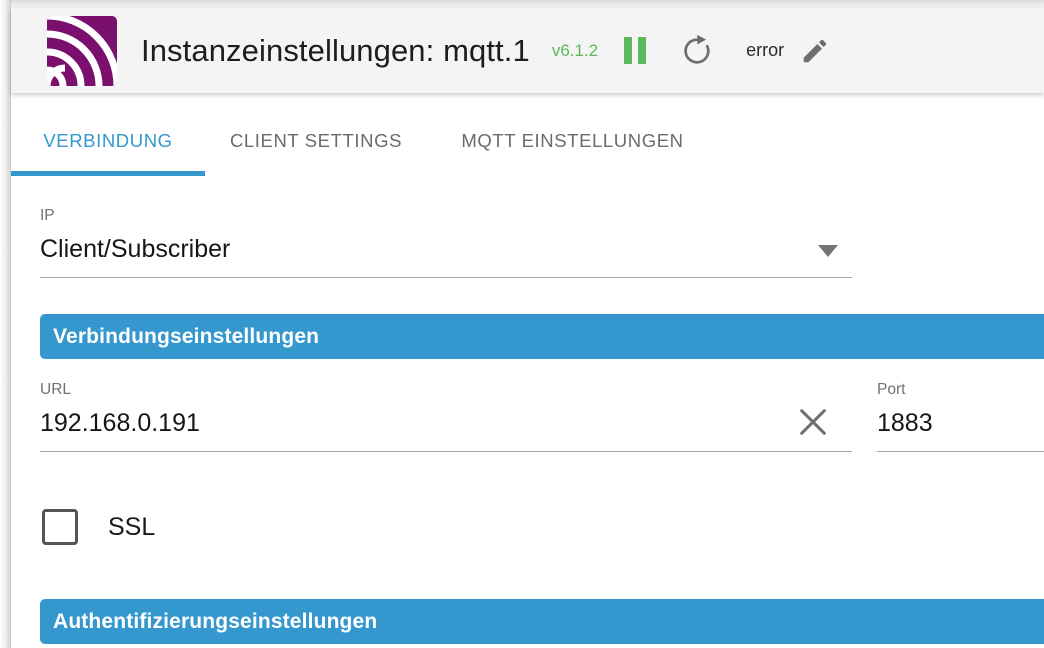 This screenshot has height=648, width=1044. I want to click on version-label: v6.1.2, so click(575, 50).